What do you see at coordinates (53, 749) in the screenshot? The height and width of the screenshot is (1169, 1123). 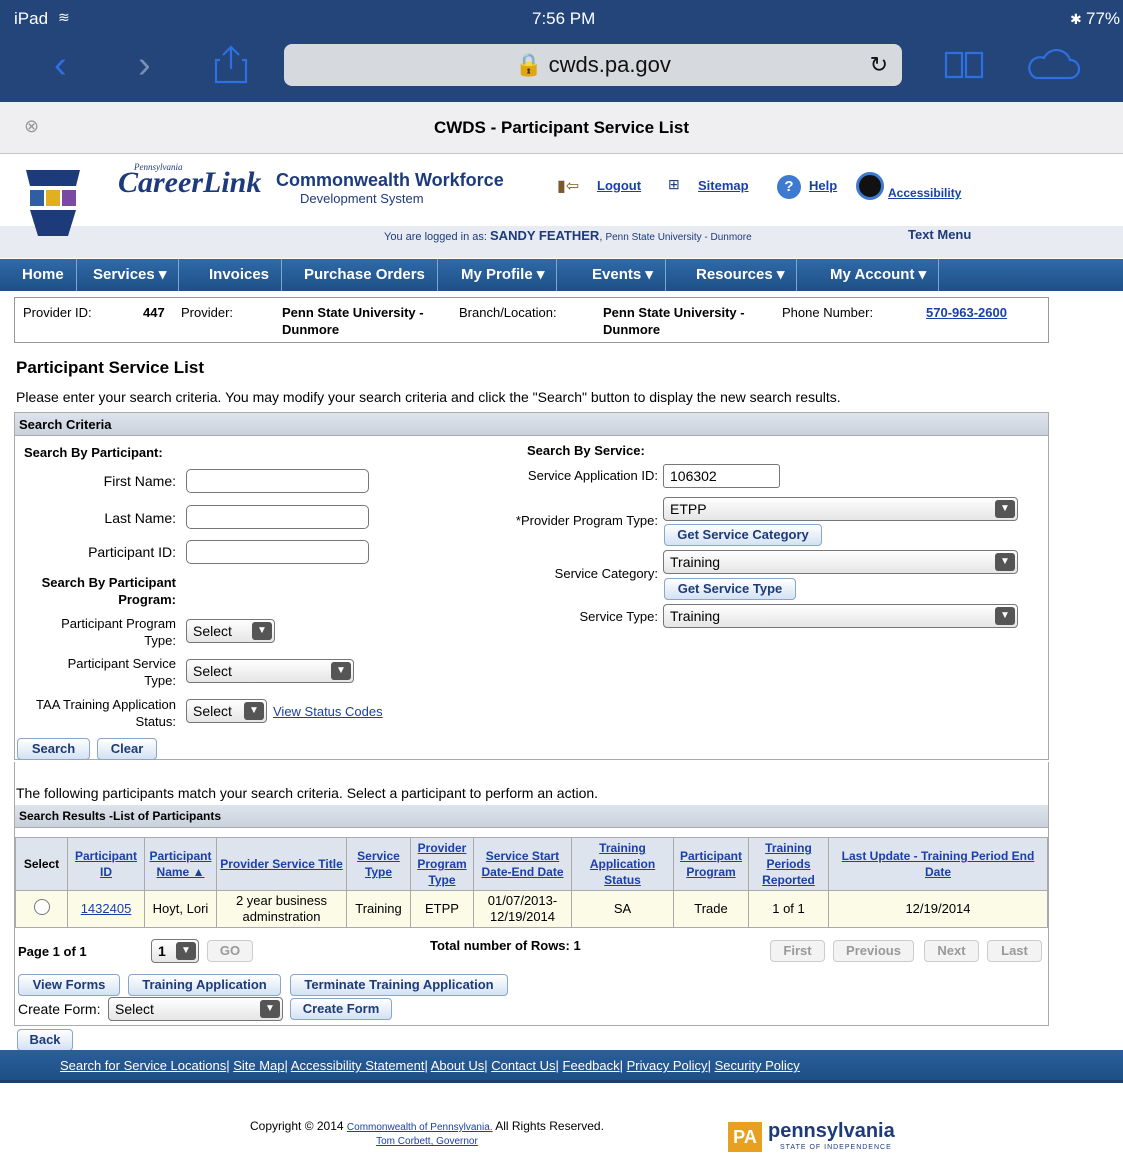 I see `search-button: Search` at bounding box center [53, 749].